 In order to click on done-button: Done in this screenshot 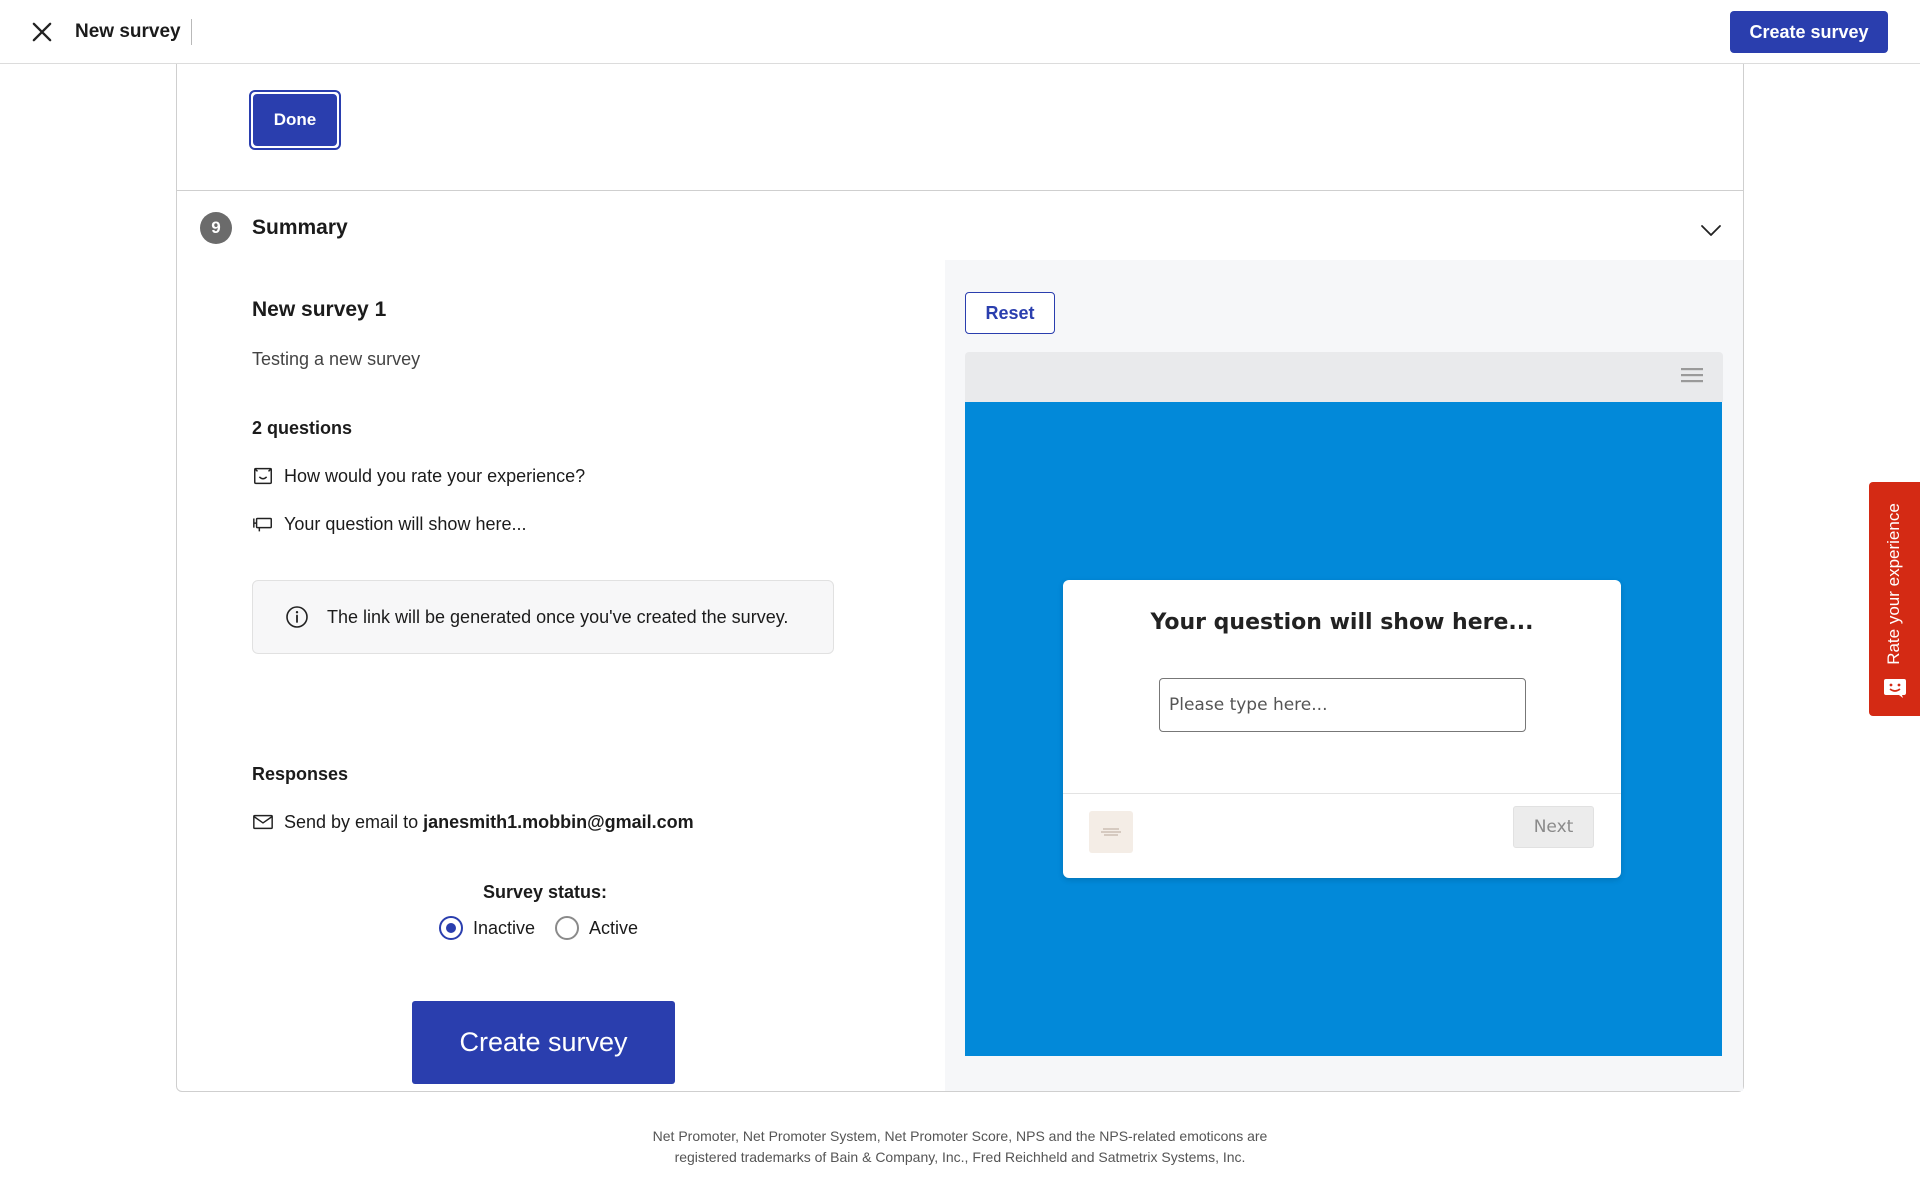, I will do `click(295, 120)`.